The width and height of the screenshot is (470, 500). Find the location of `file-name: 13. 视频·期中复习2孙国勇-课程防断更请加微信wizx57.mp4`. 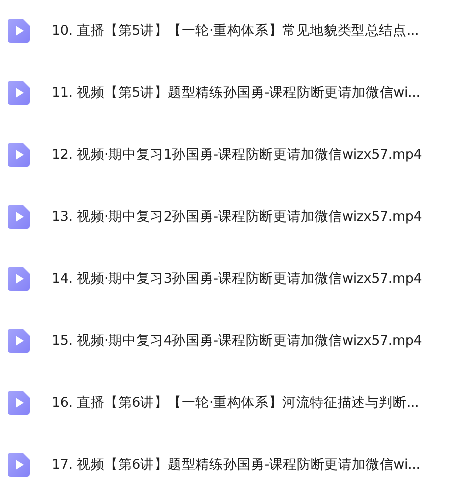

file-name: 13. 视频·期中复习2孙国勇-课程防断更请加微信wizx57.mp4 is located at coordinates (237, 217).